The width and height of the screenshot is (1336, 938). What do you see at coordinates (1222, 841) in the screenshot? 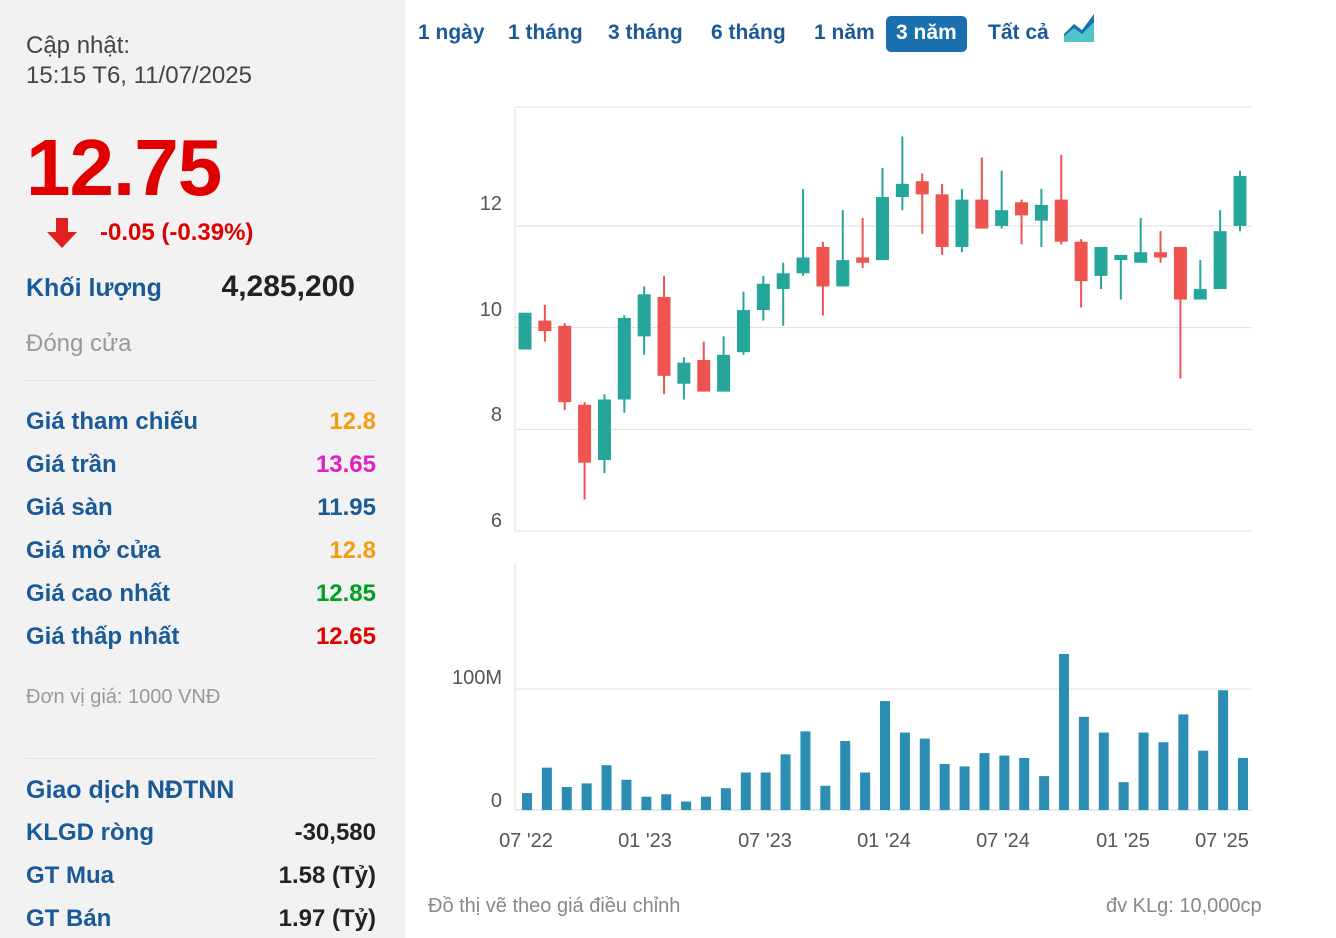
I see `x-tick-label: 07 '25` at bounding box center [1222, 841].